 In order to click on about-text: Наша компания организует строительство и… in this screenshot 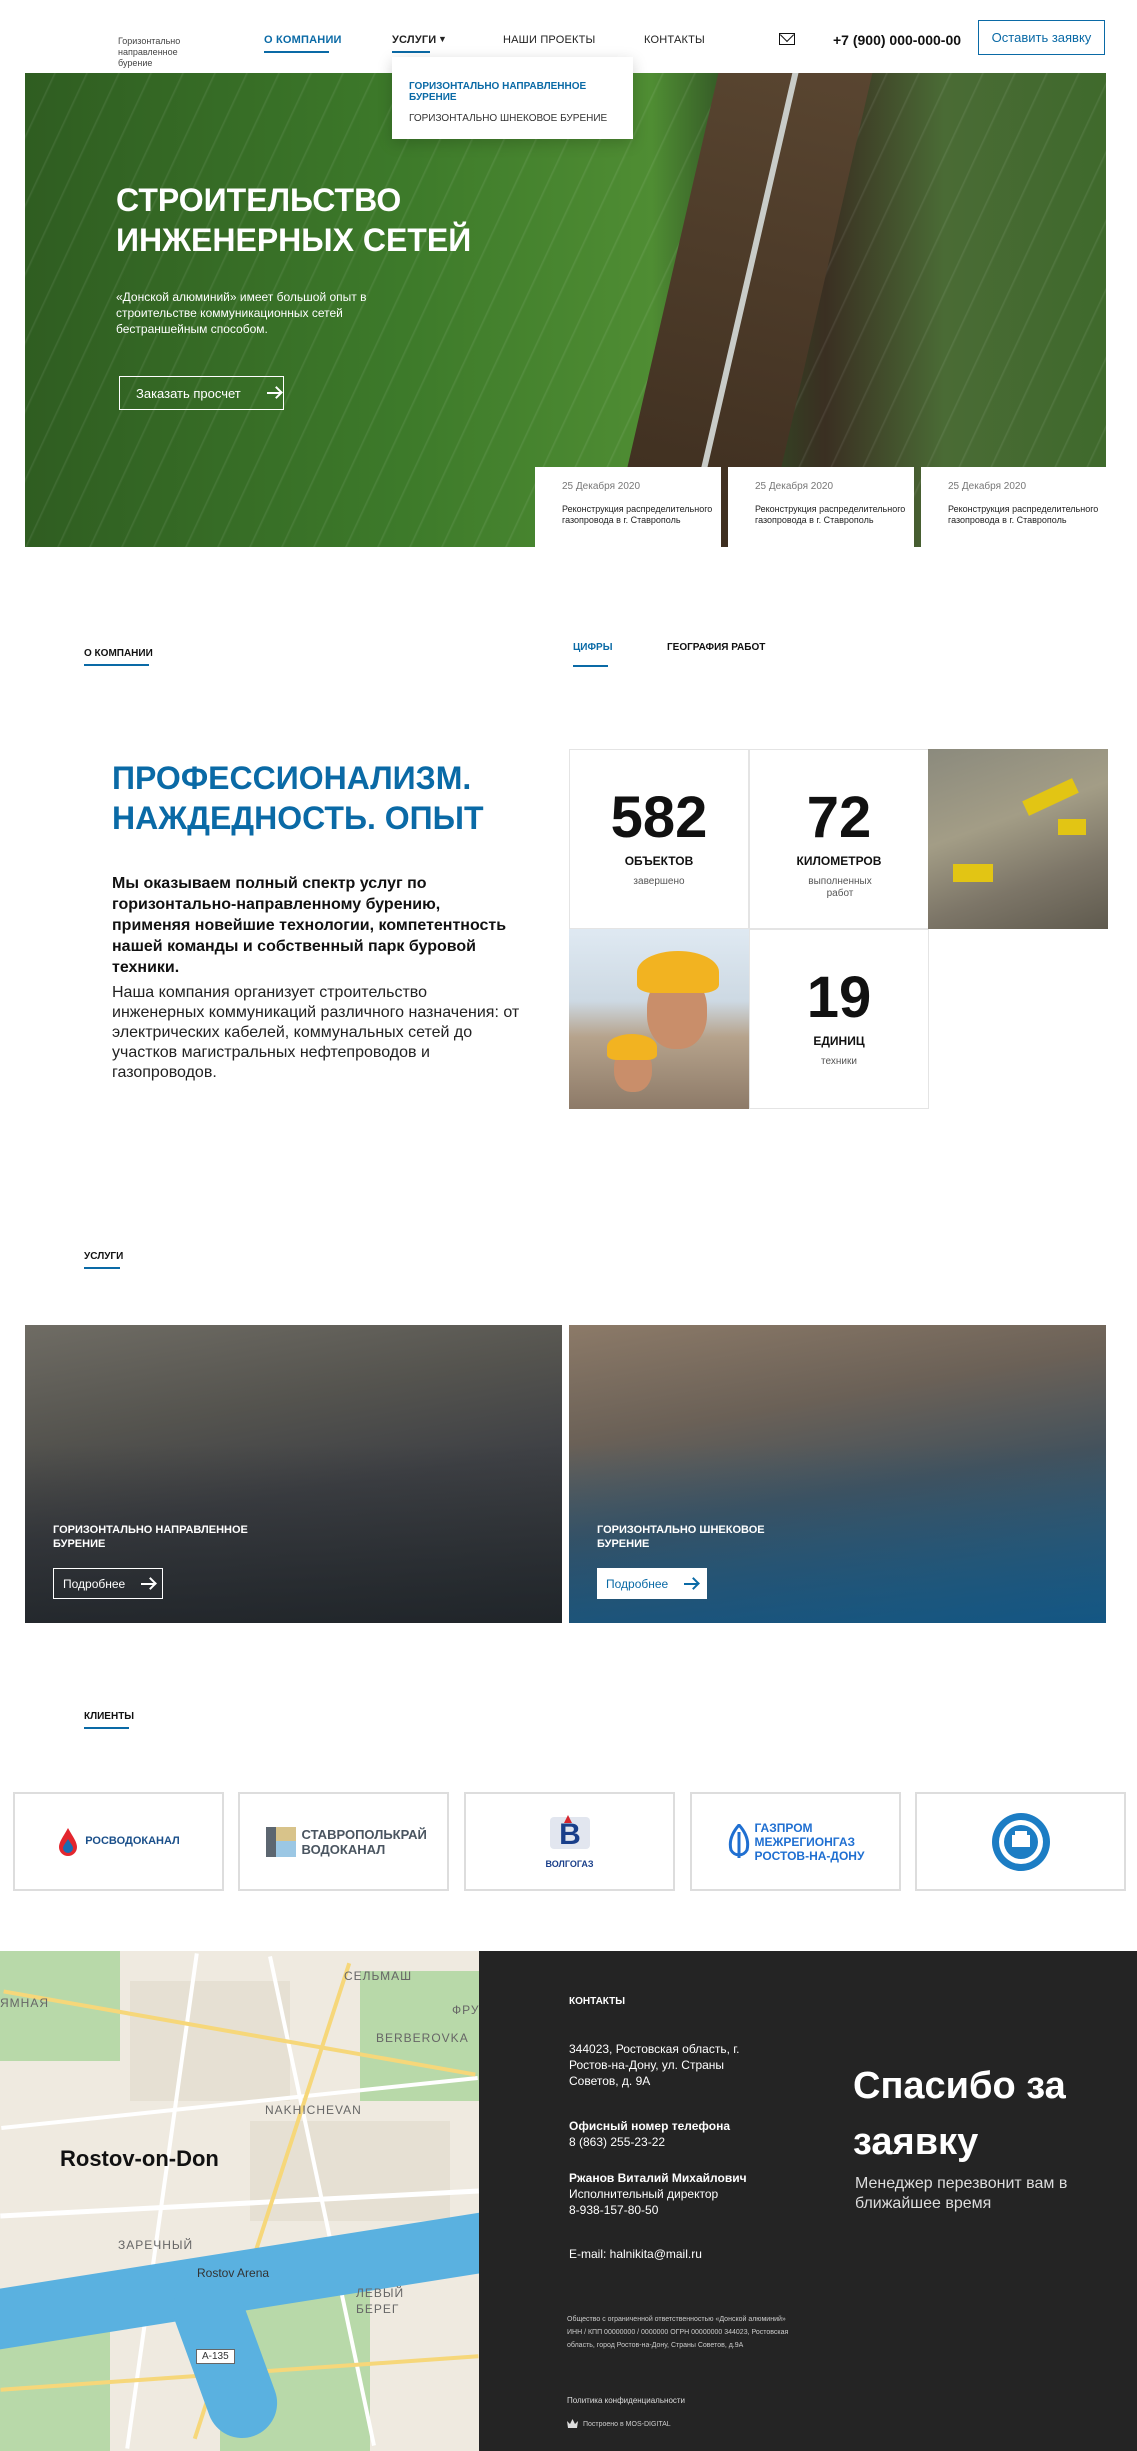, I will do `click(316, 1032)`.